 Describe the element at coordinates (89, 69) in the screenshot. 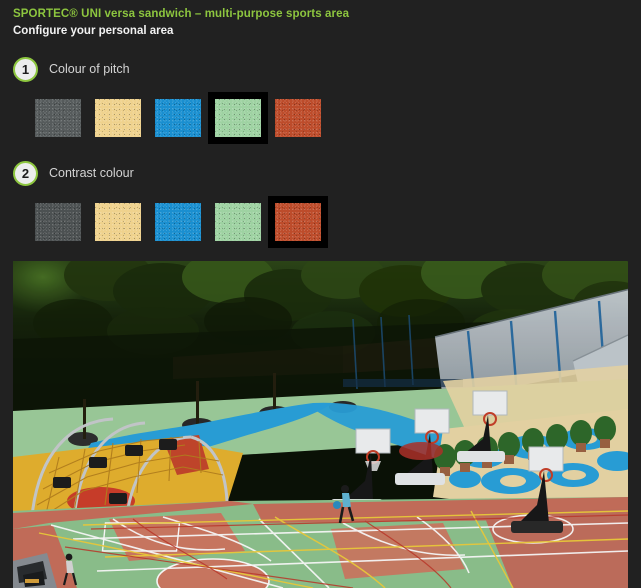

I see `step-label: Colour of pitch` at that location.